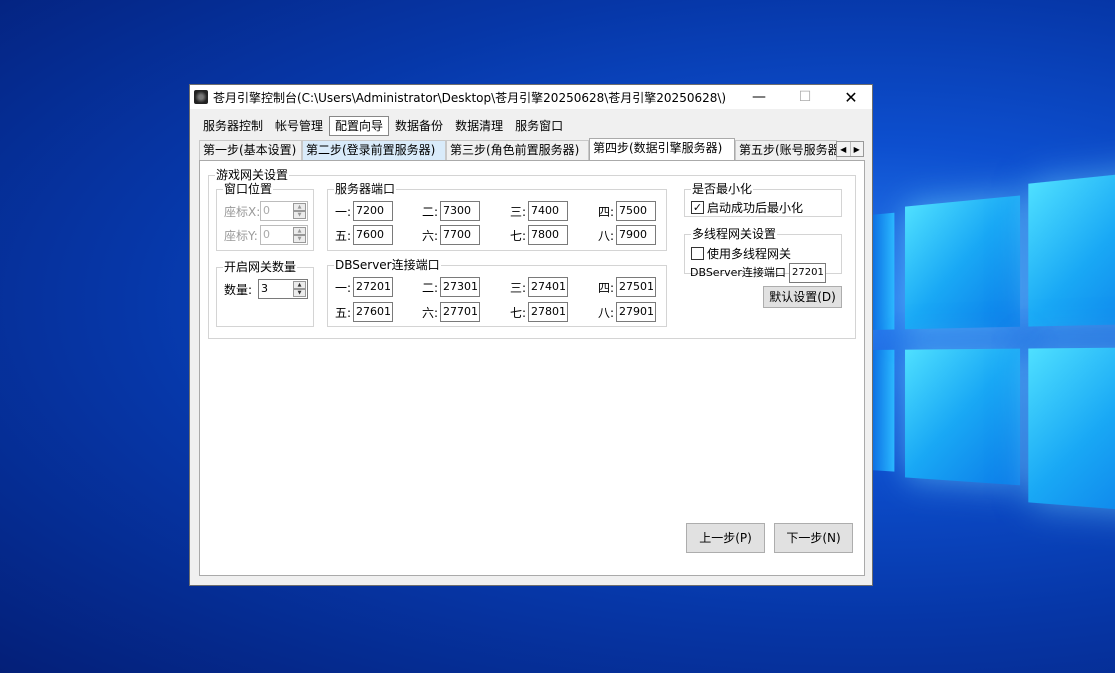 Image resolution: width=1115 pixels, height=673 pixels. I want to click on db-port-7-input: 27801, so click(548, 312).